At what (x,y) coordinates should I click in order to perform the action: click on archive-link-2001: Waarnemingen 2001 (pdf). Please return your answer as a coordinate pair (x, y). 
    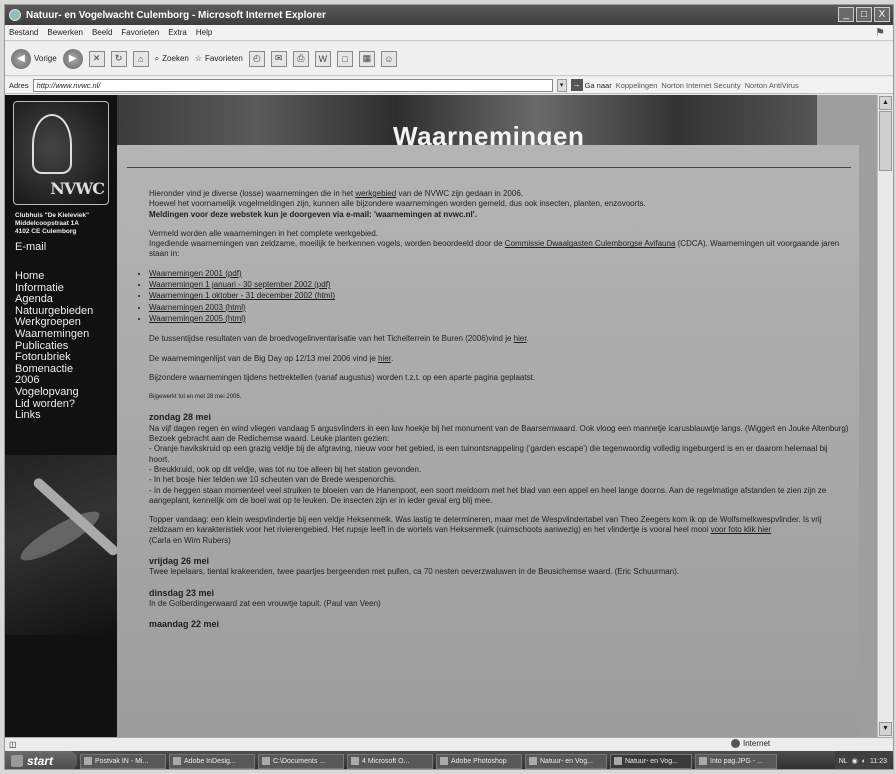
    Looking at the image, I should click on (195, 273).